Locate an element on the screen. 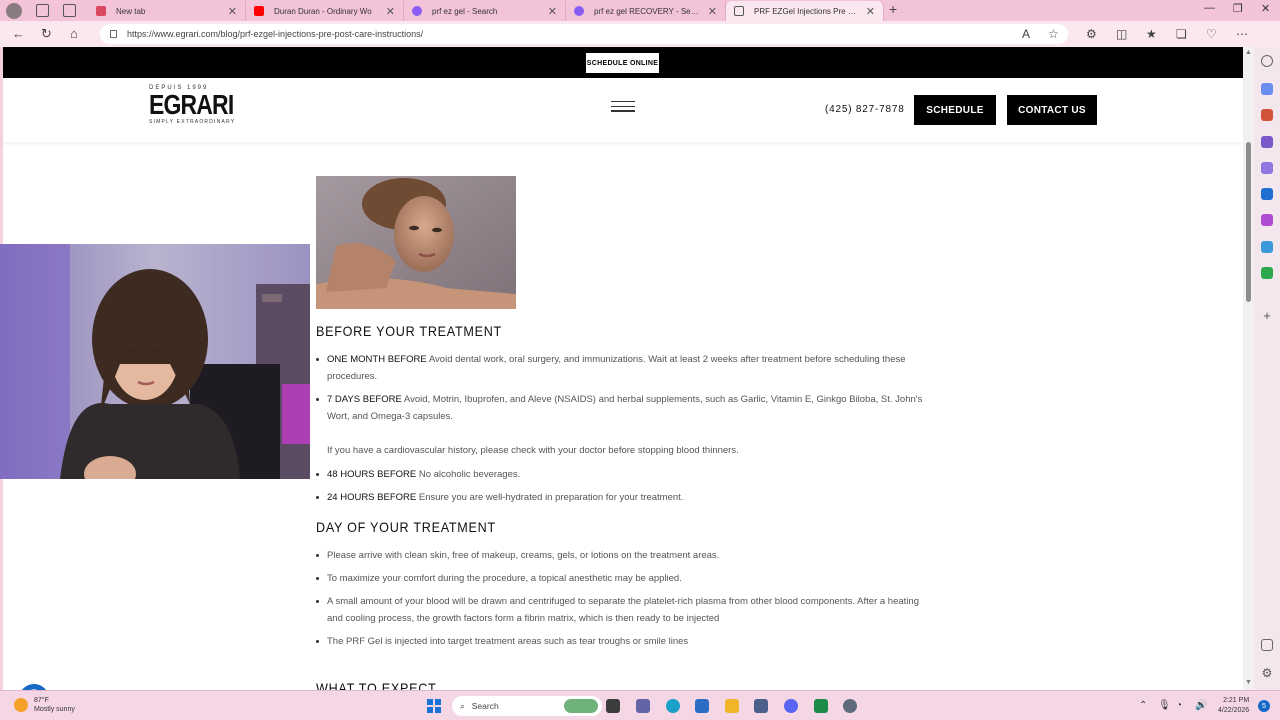 The width and height of the screenshot is (1280, 720). sidebar-outlook-icon is located at coordinates (1267, 194).